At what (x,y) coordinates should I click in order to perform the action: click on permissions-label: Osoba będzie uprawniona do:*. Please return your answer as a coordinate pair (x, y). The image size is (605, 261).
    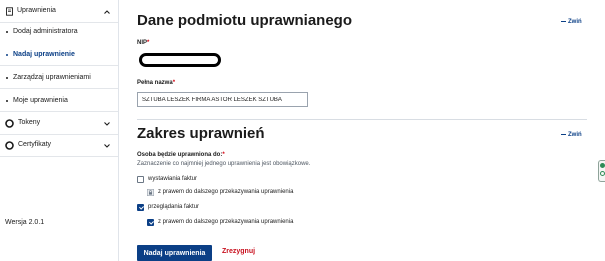
    Looking at the image, I should click on (181, 155).